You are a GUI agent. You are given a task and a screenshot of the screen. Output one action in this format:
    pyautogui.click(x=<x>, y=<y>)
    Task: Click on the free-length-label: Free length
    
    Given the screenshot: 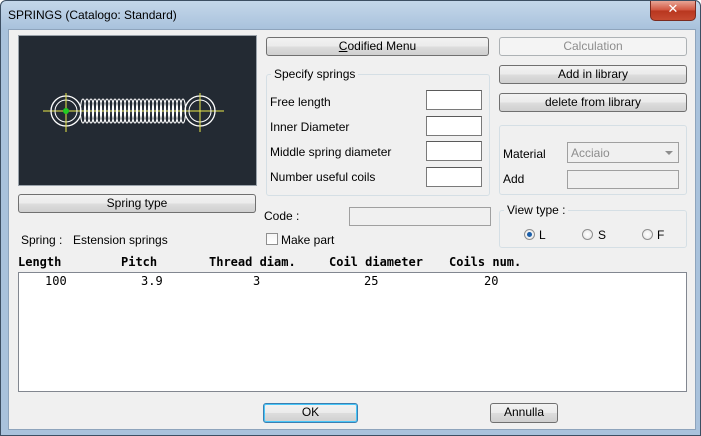 What is the action you would take?
    pyautogui.click(x=300, y=102)
    